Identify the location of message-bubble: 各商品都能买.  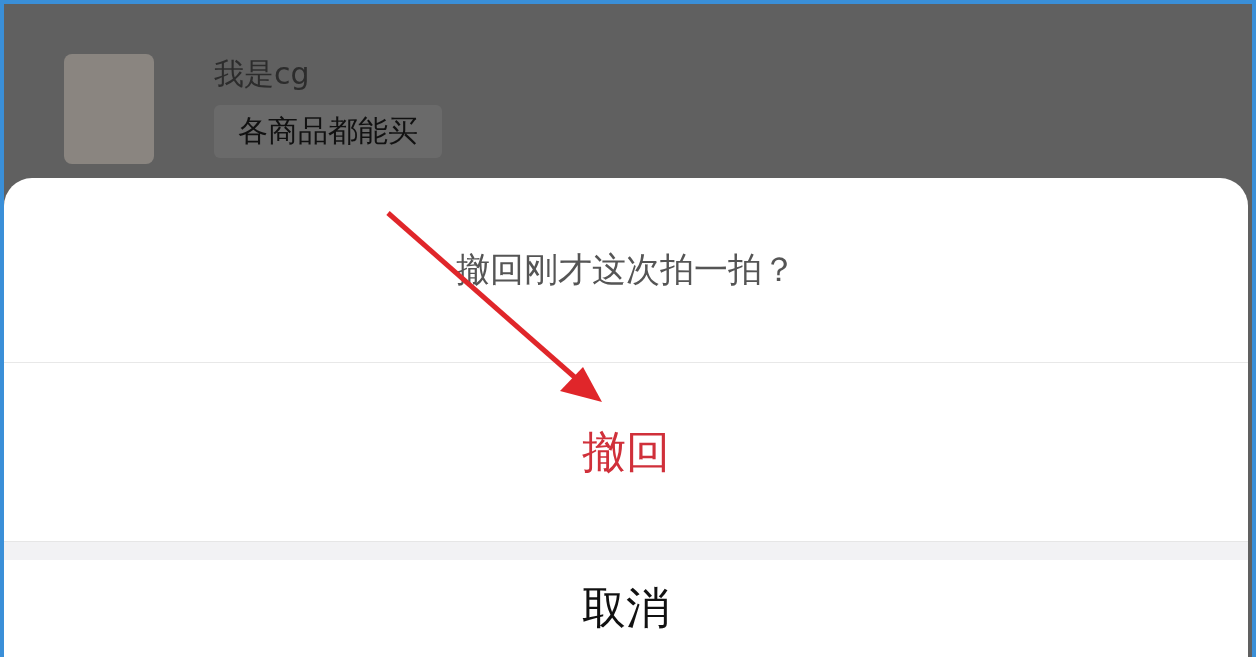
(328, 131).